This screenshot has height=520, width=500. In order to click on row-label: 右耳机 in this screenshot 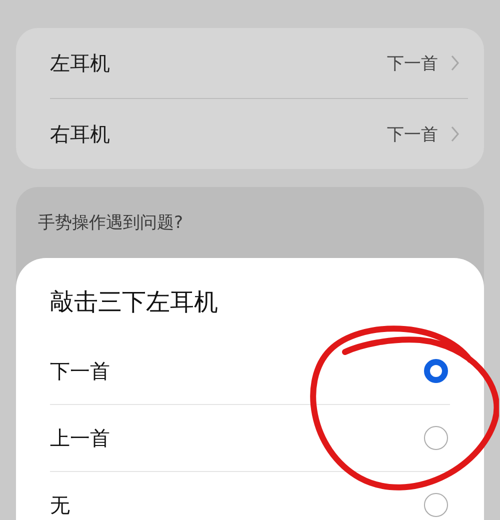, I will do `click(80, 134)`.